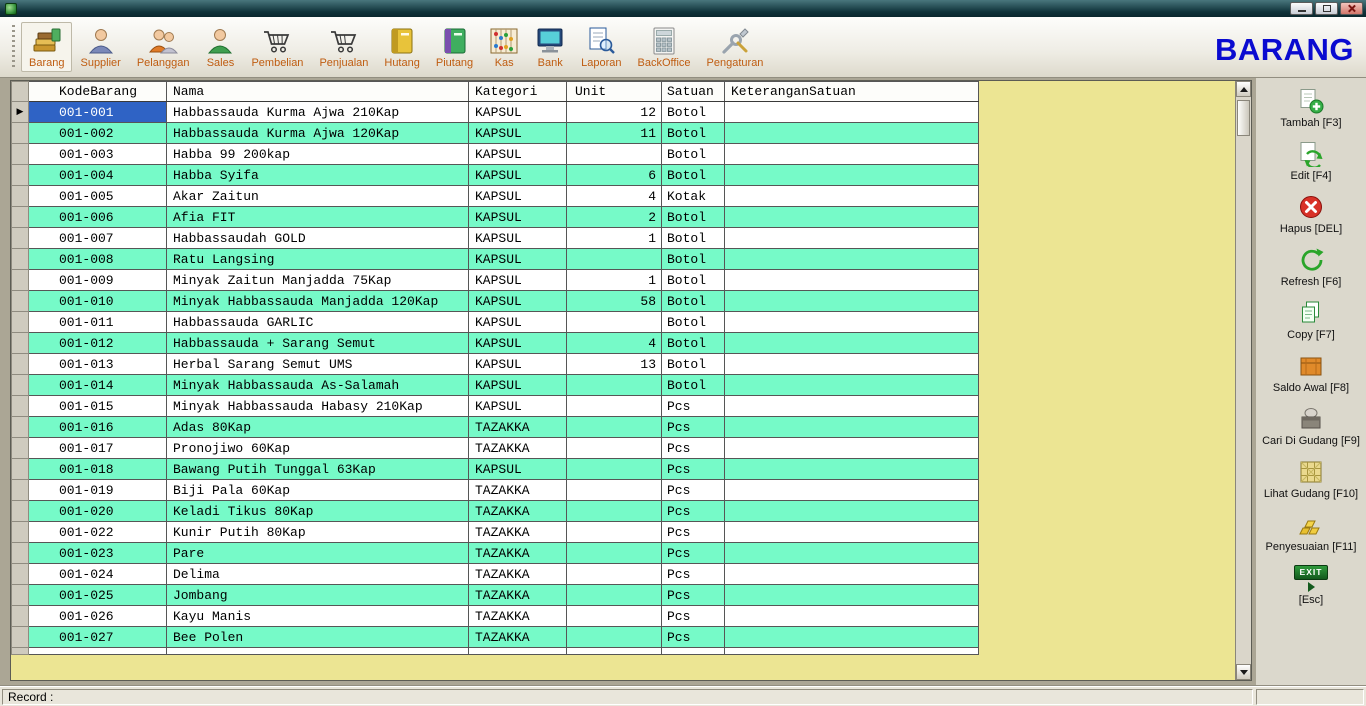 The height and width of the screenshot is (706, 1366). I want to click on table-row: 001-006 Afia FIT KAPSUL 2 Botol, so click(495, 217).